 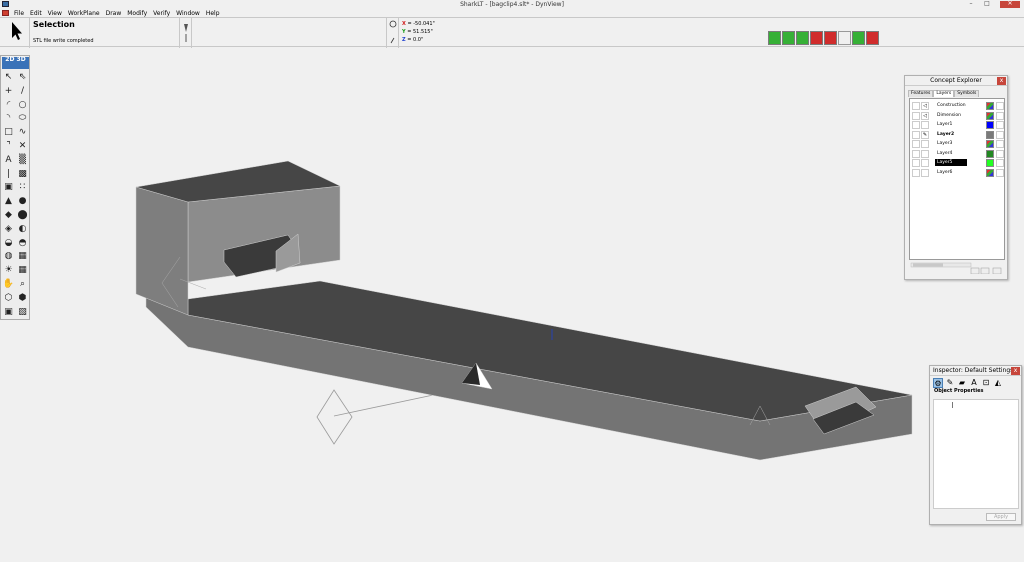 I want to click on dimension-style-icon: ⊡, so click(x=986, y=383).